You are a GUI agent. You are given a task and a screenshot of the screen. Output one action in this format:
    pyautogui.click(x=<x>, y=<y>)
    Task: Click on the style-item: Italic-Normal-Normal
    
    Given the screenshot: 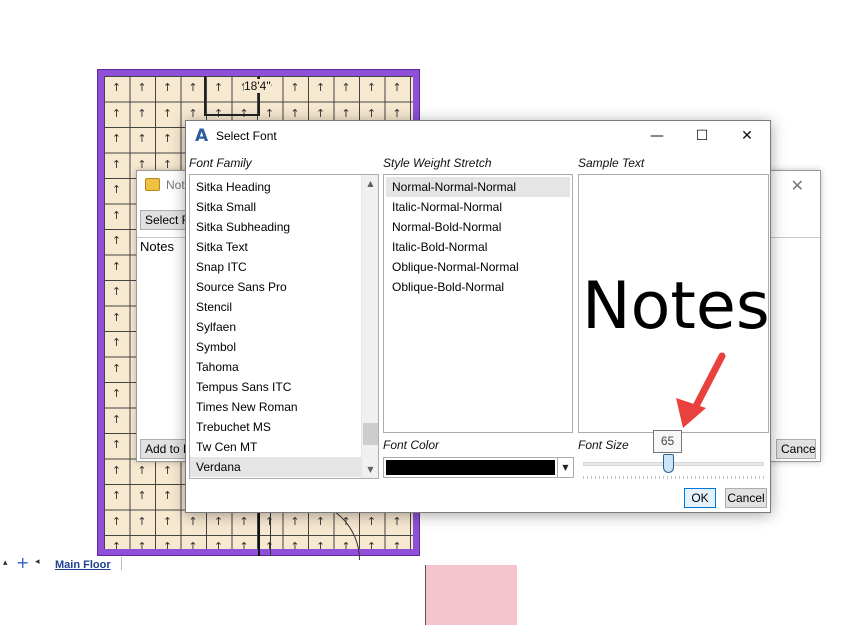 What is the action you would take?
    pyautogui.click(x=478, y=207)
    